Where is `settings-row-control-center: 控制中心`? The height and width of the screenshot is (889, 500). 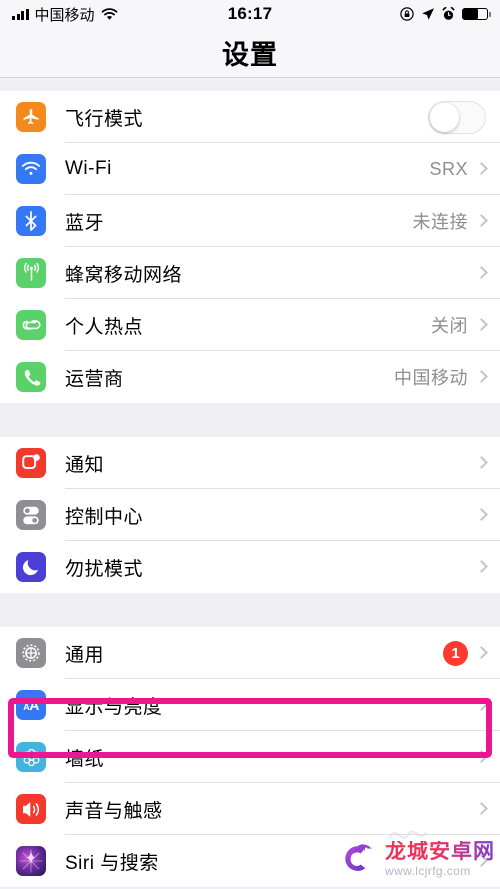 settings-row-control-center: 控制中心 is located at coordinates (250, 515).